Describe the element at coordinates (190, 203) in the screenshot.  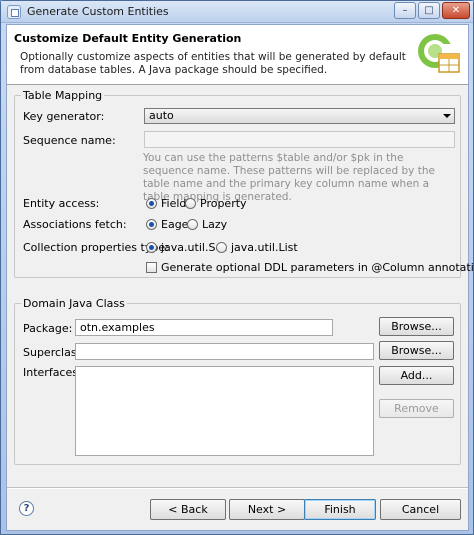
I see `entity-access-property-radio` at that location.